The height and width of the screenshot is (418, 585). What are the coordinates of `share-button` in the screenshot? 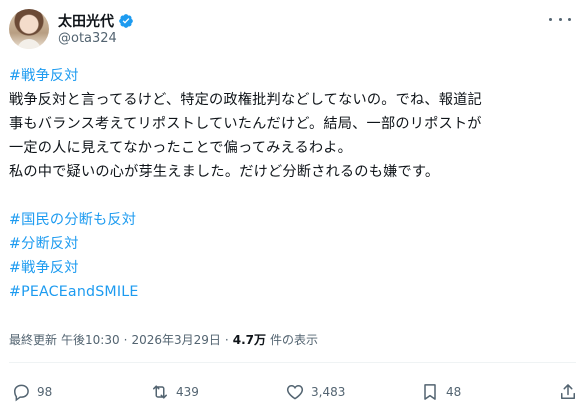 It's located at (568, 392).